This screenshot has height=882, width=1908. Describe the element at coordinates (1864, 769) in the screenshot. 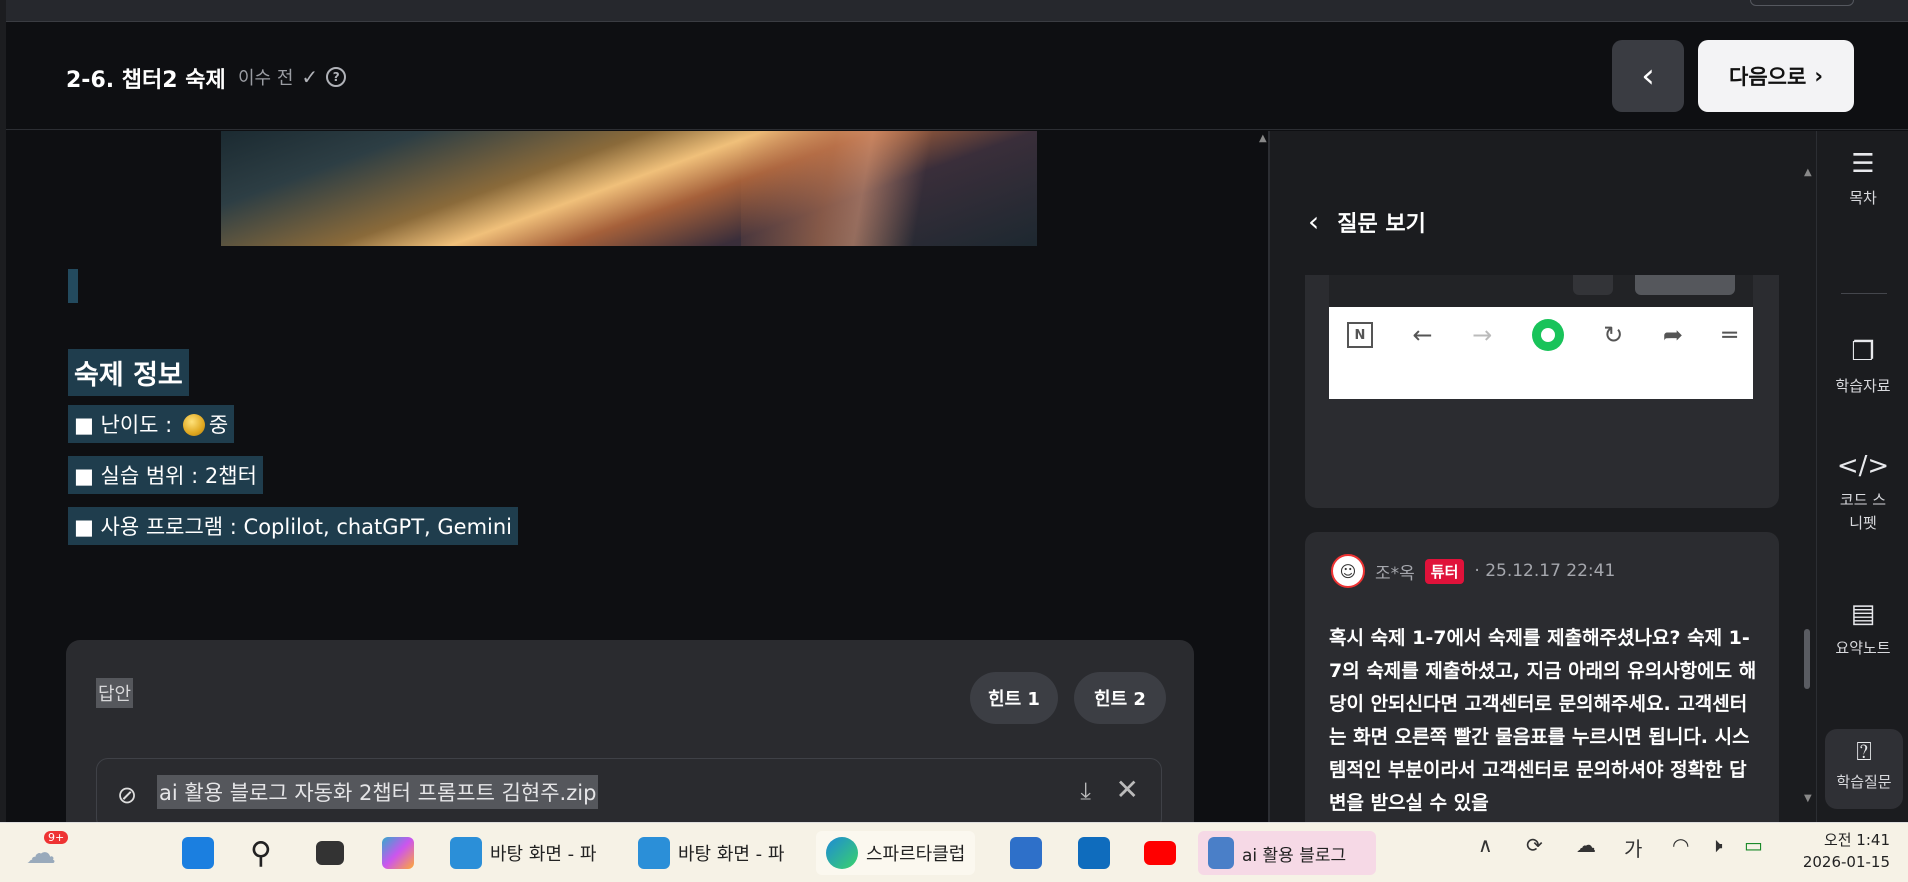

I see `rail-questions: ⍰ 학습질문` at that location.